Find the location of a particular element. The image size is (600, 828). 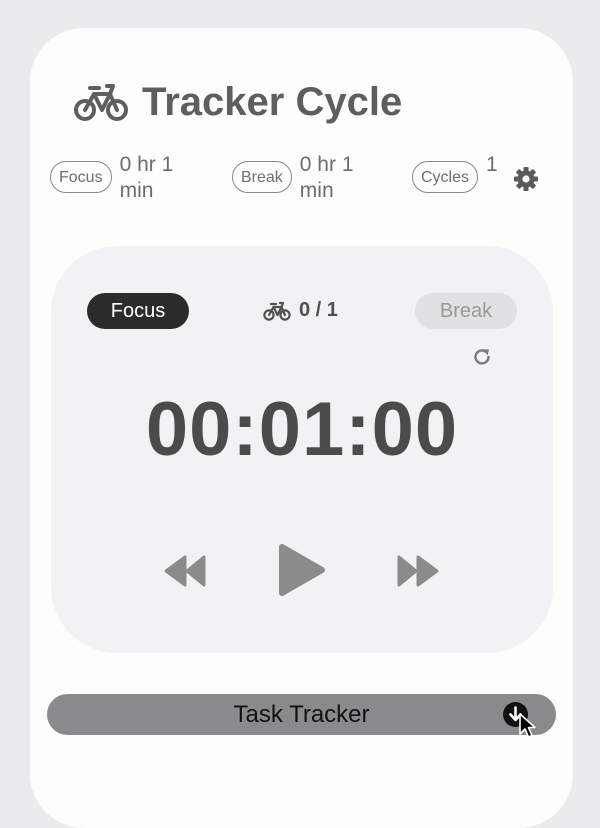

task-tracker-label: Task Tracker is located at coordinates (301, 714).